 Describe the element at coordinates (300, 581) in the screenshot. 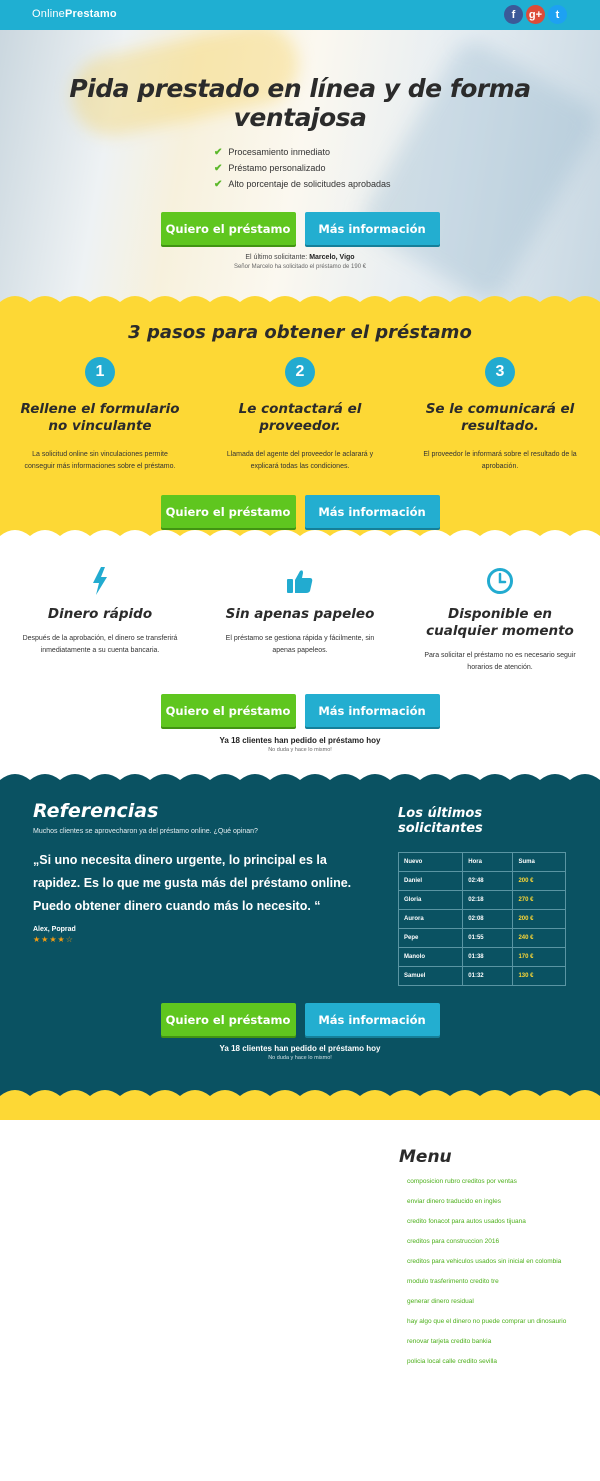

I see `thumbs-up-icon` at that location.